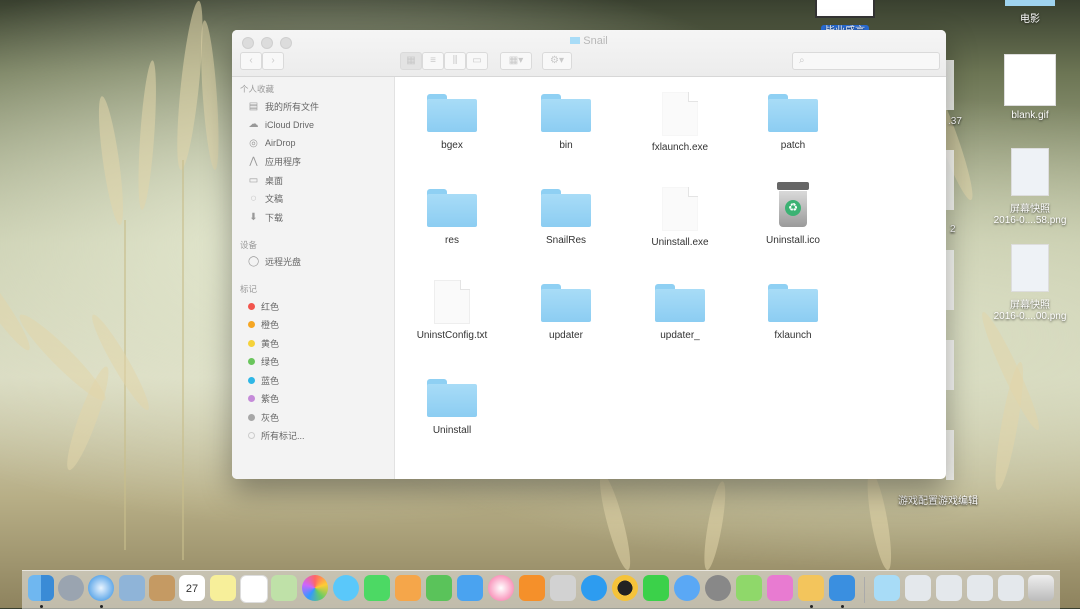 The width and height of the screenshot is (1080, 609). I want to click on file-item-uninstall-folder: Uninstall, so click(452, 406).